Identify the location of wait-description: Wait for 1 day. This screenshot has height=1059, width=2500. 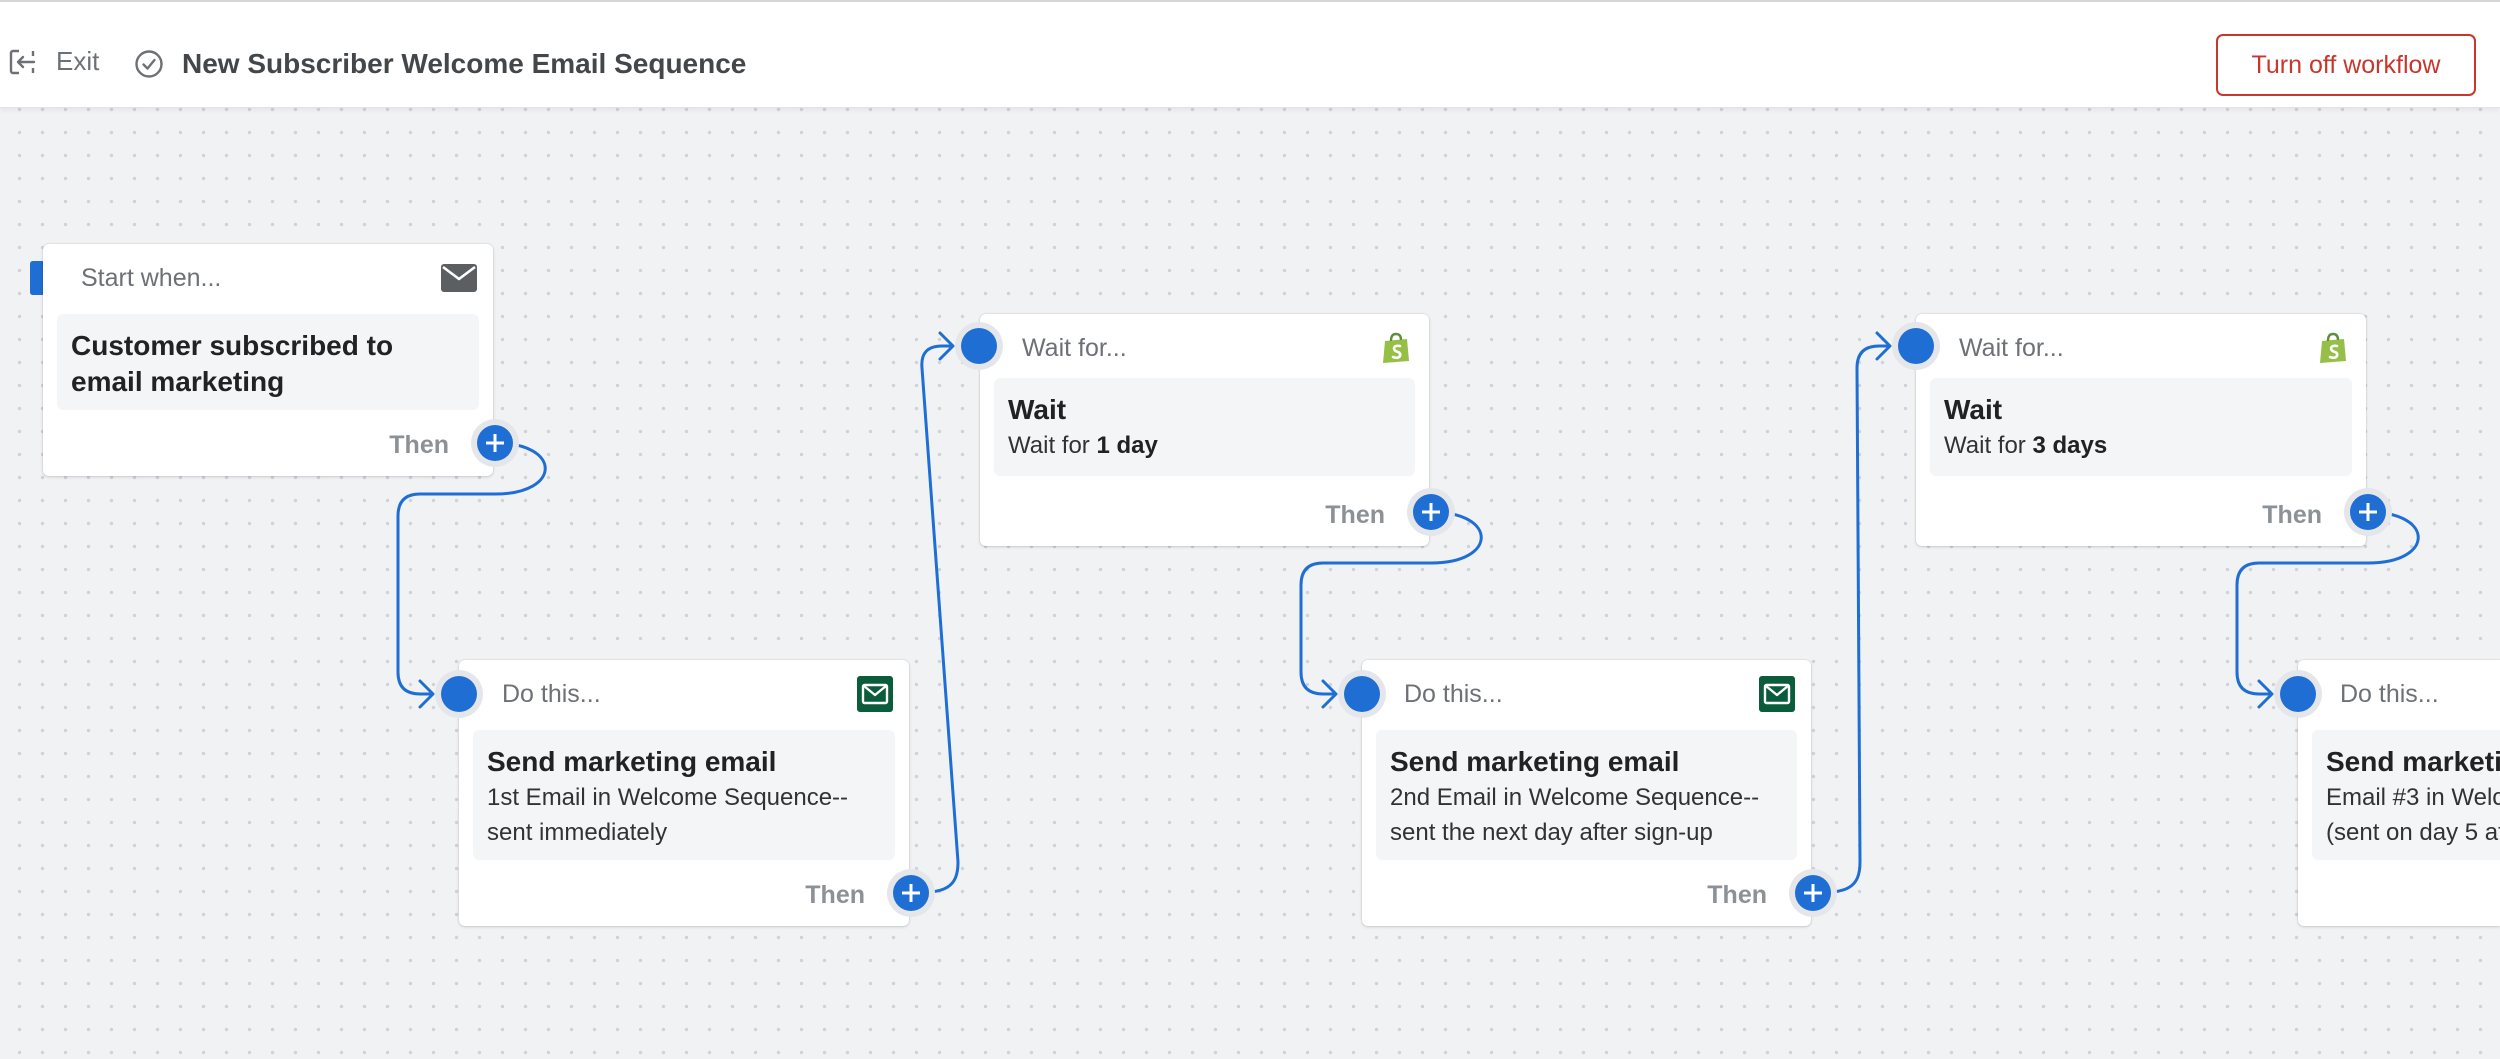
(1083, 445).